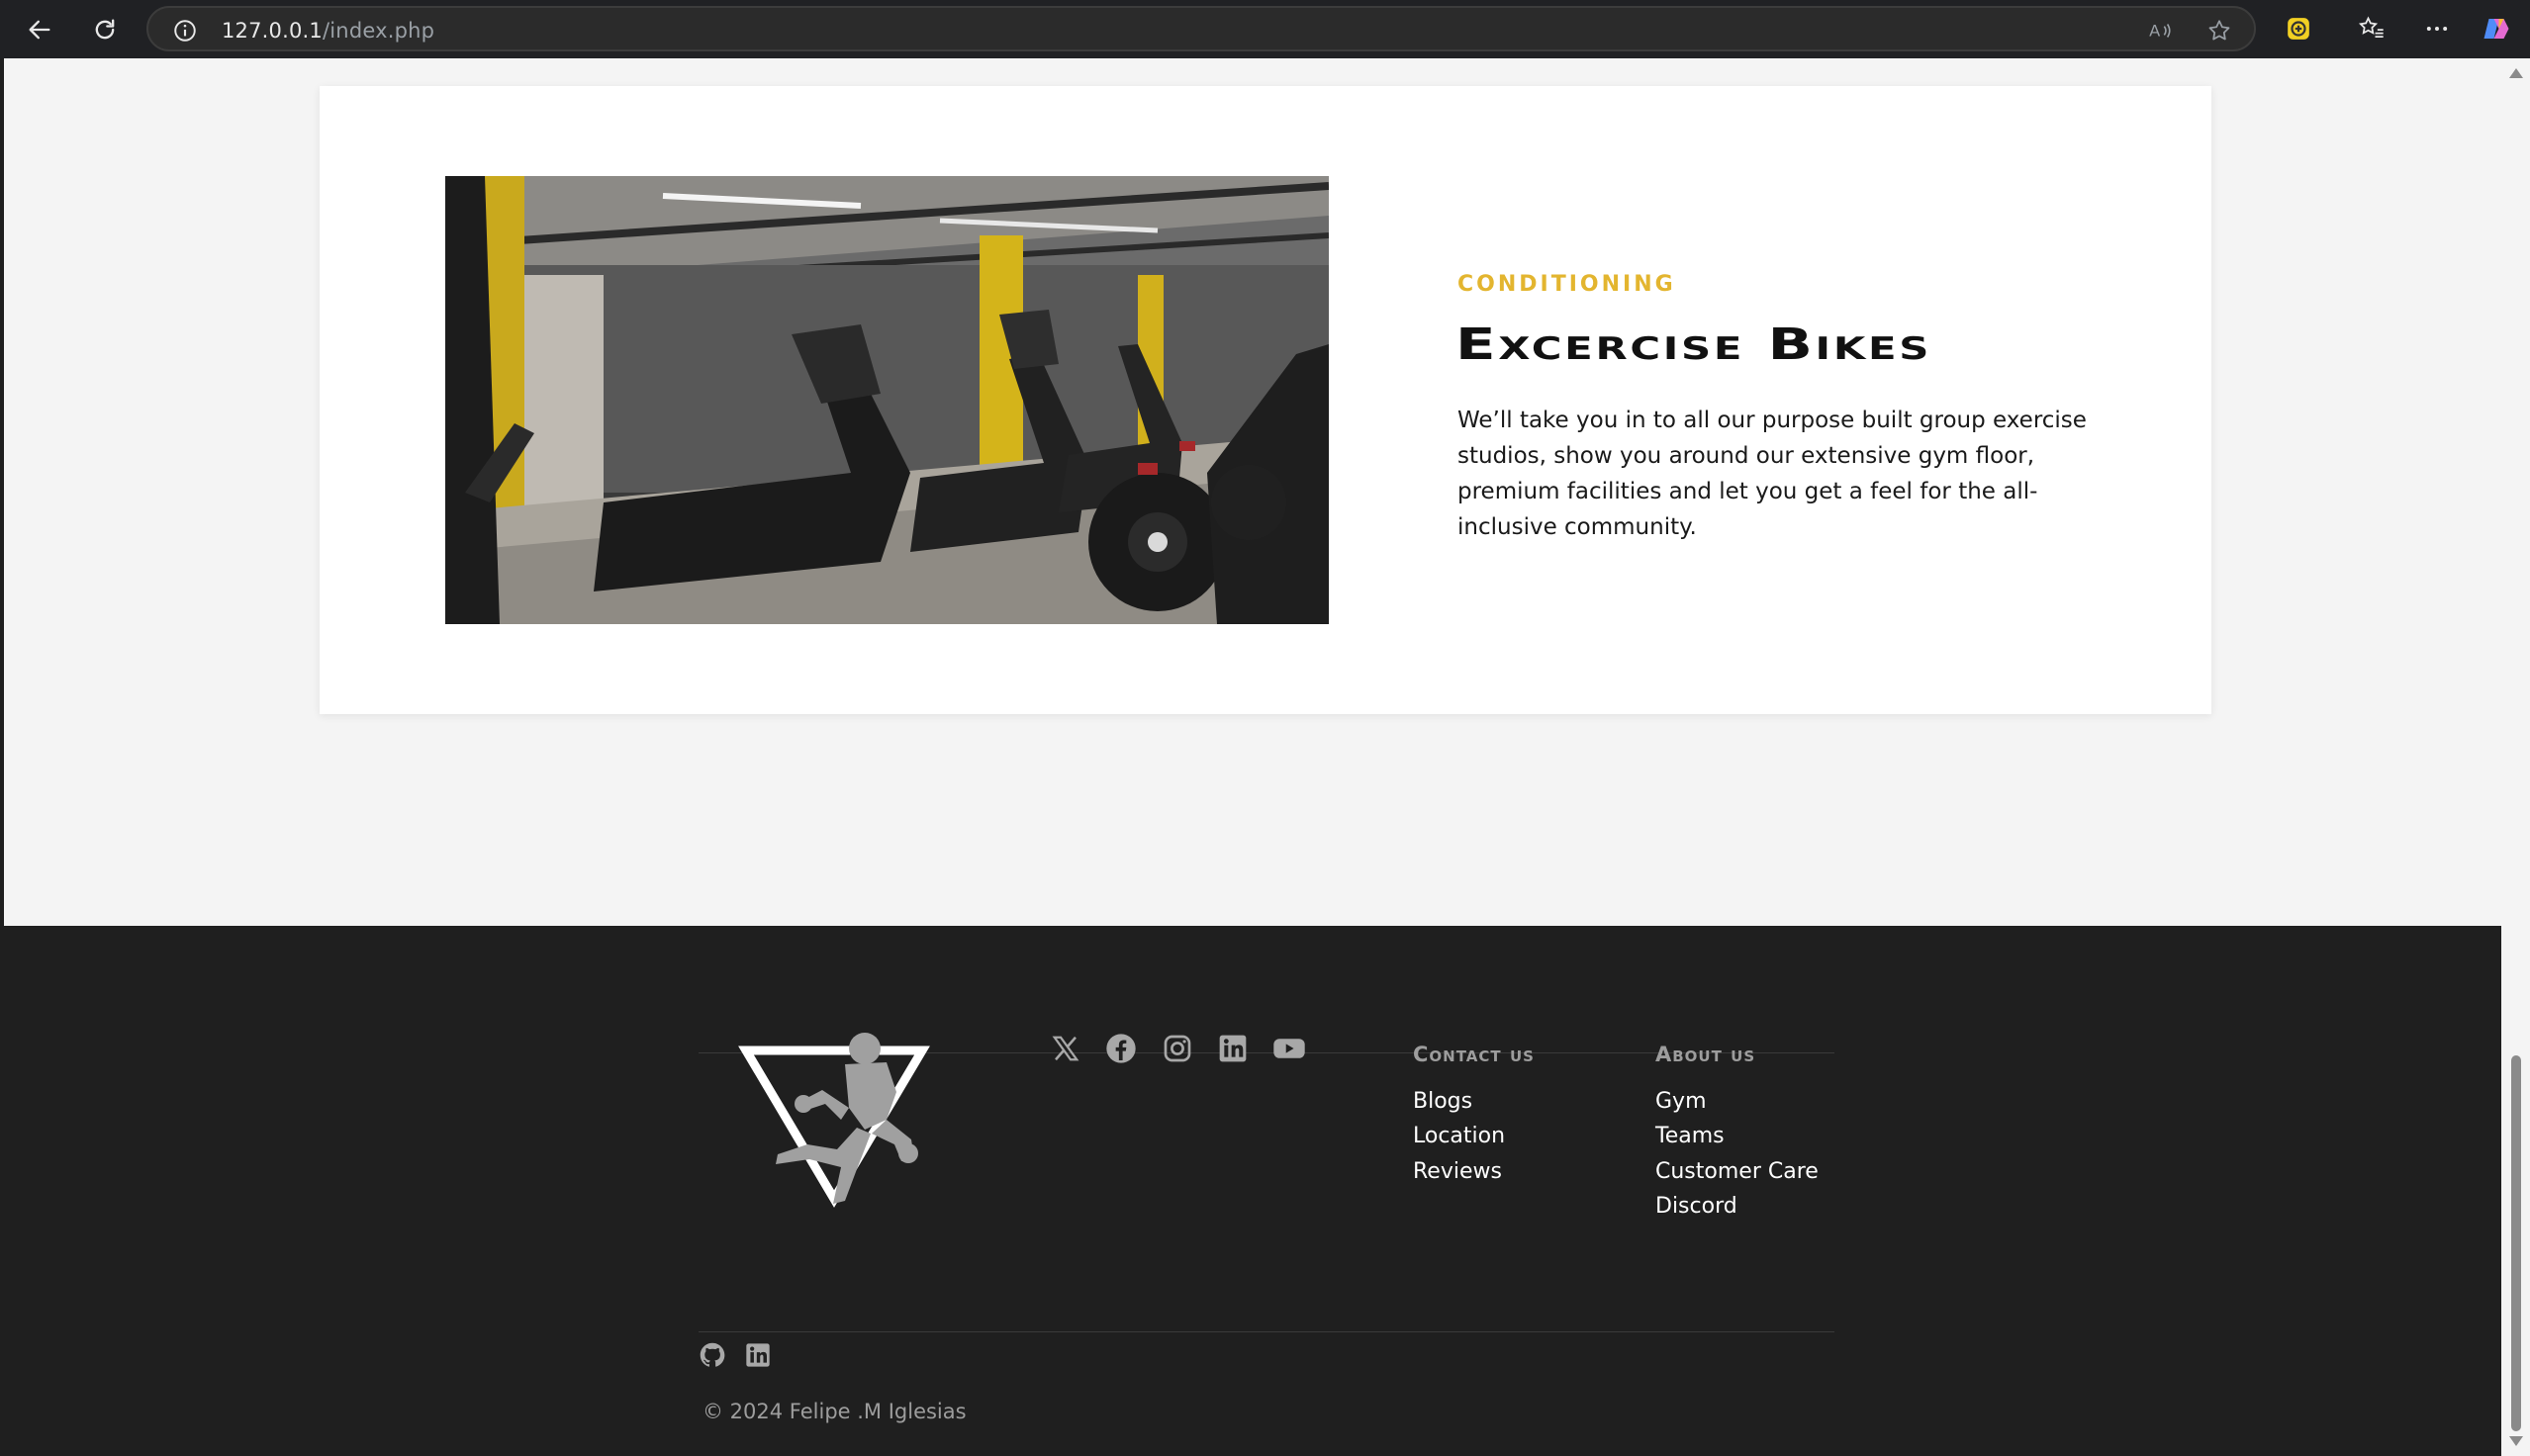 This screenshot has height=1456, width=2530. What do you see at coordinates (2298, 29) in the screenshot?
I see `extension-icon` at bounding box center [2298, 29].